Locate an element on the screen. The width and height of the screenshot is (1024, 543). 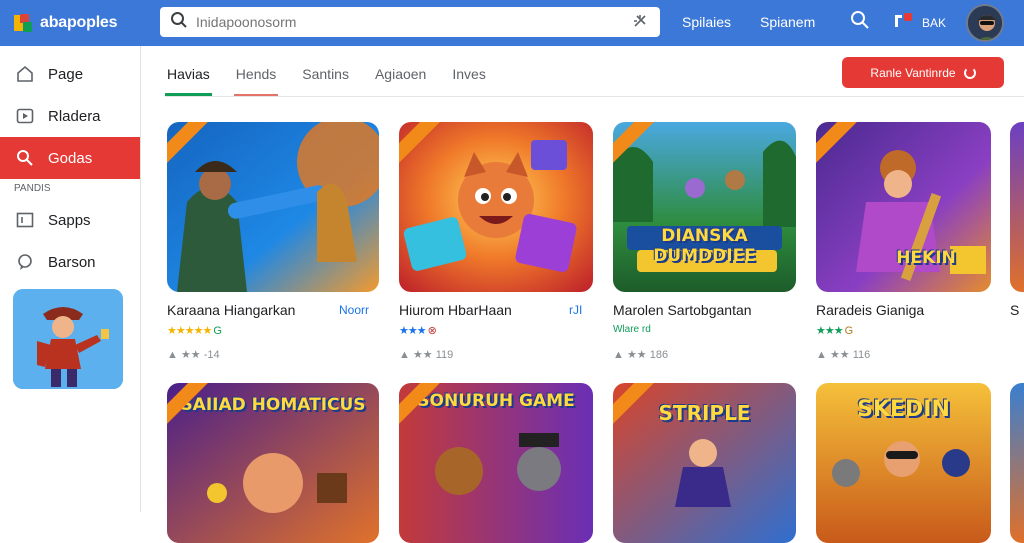
thumbnail-text: SKEDIN is located at coordinates (903, 409).